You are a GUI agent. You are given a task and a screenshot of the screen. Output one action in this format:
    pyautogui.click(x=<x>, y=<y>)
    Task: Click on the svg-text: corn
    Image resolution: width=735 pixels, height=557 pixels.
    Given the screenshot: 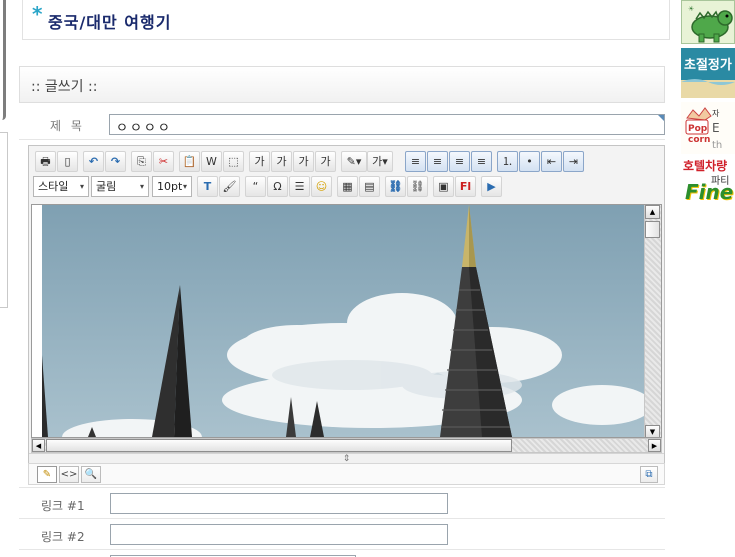 What is the action you would take?
    pyautogui.click(x=699, y=140)
    